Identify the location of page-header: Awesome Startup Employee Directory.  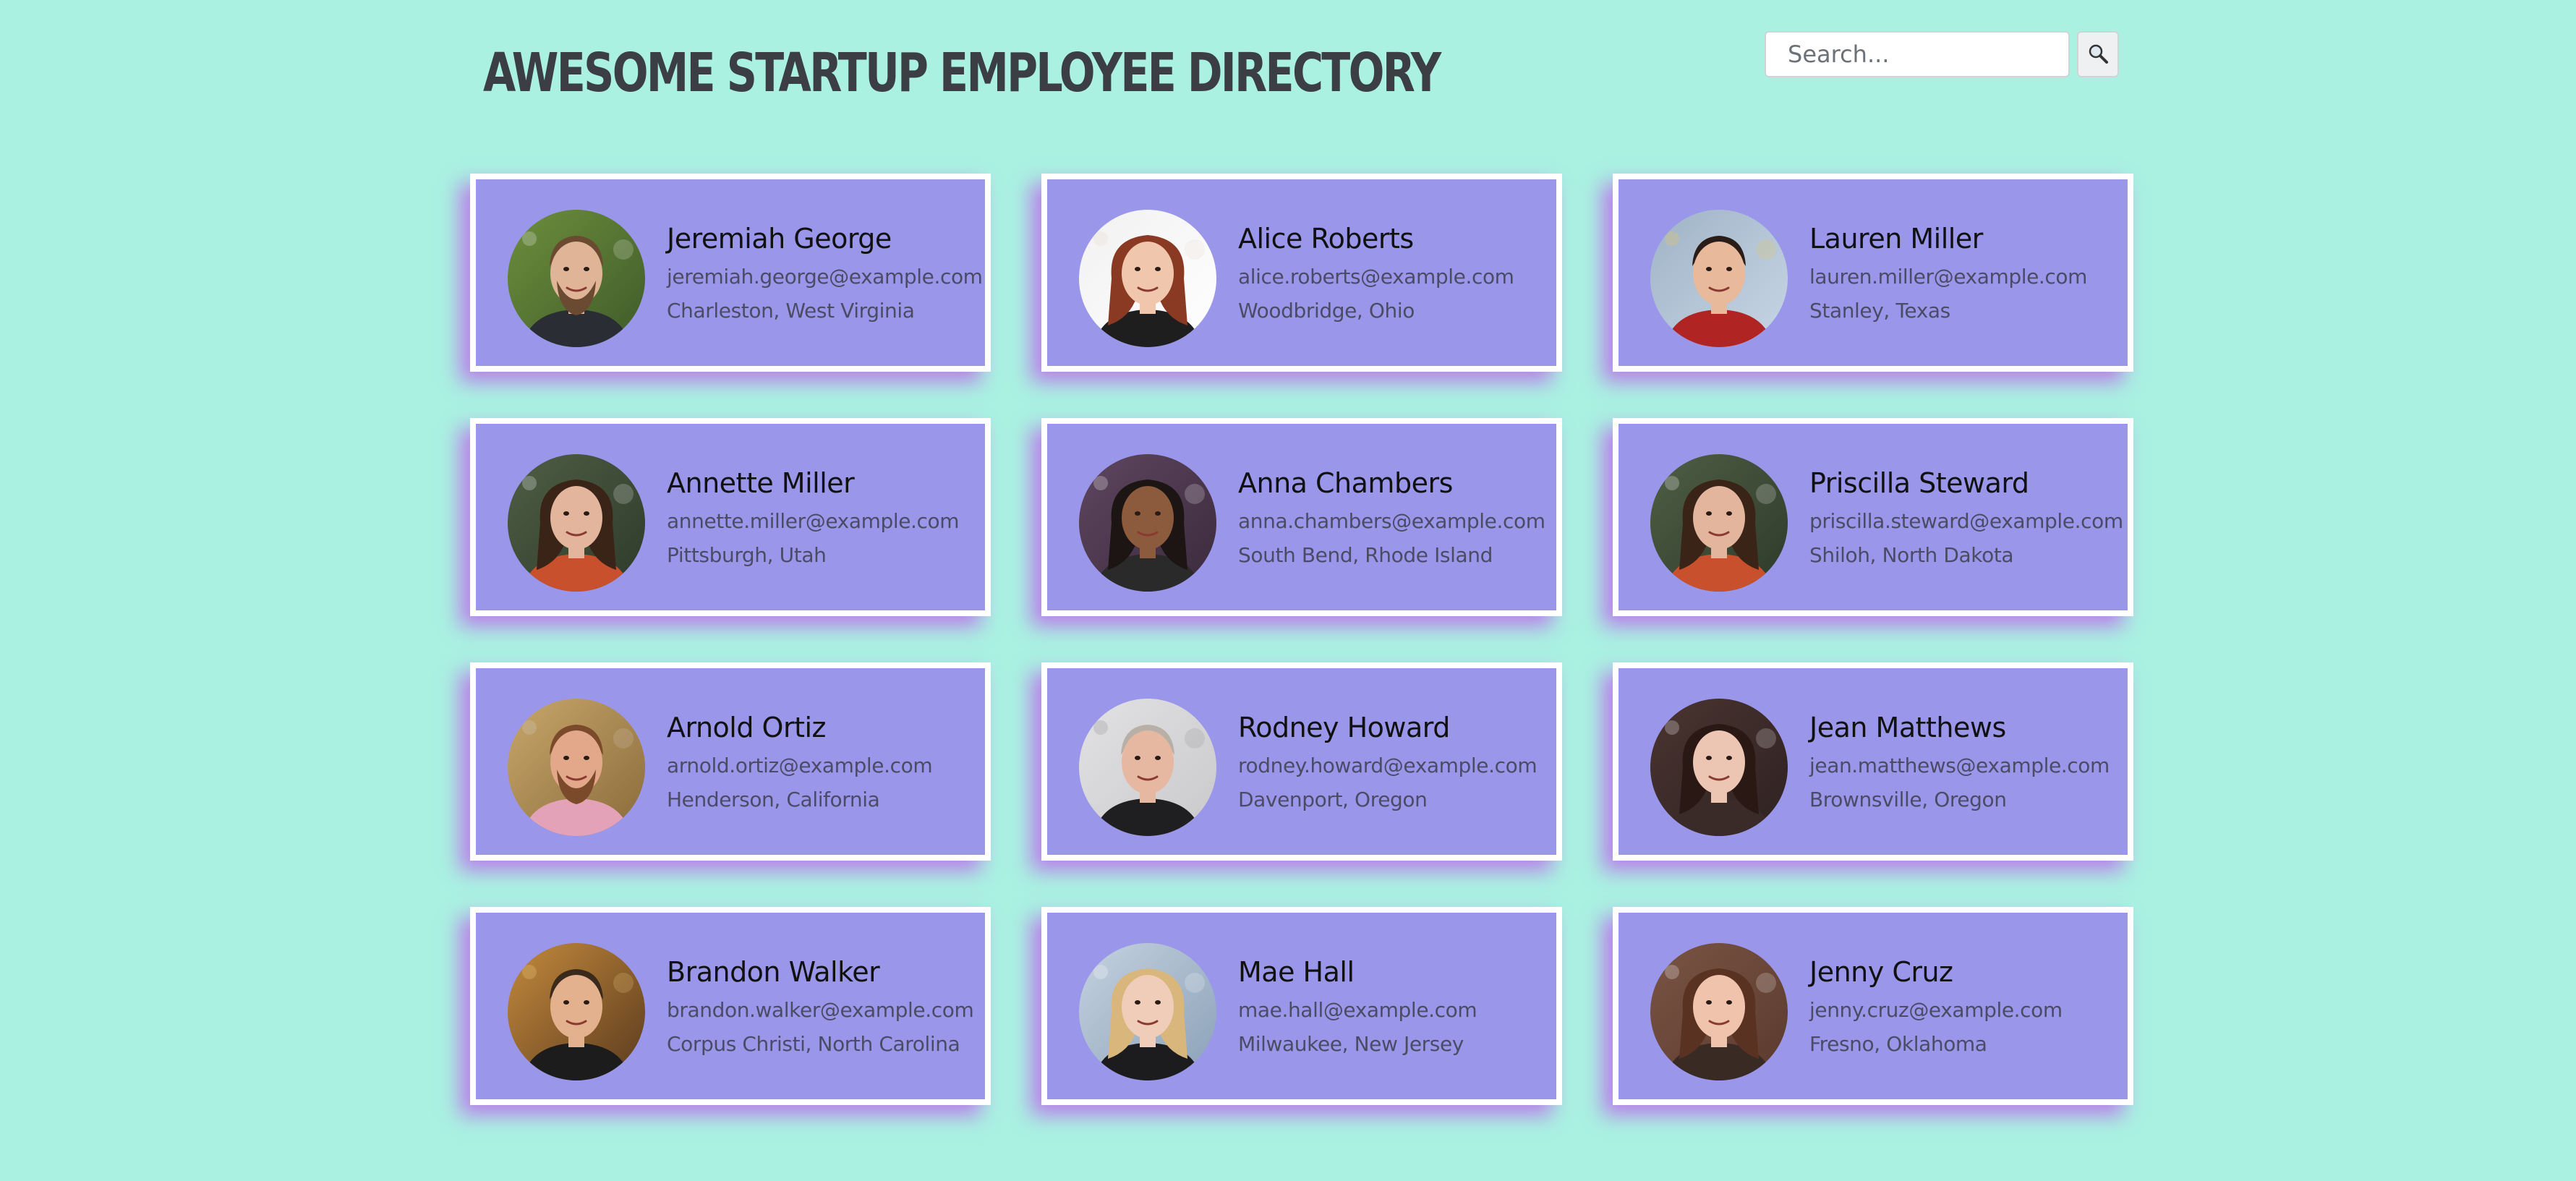
(1288, 79).